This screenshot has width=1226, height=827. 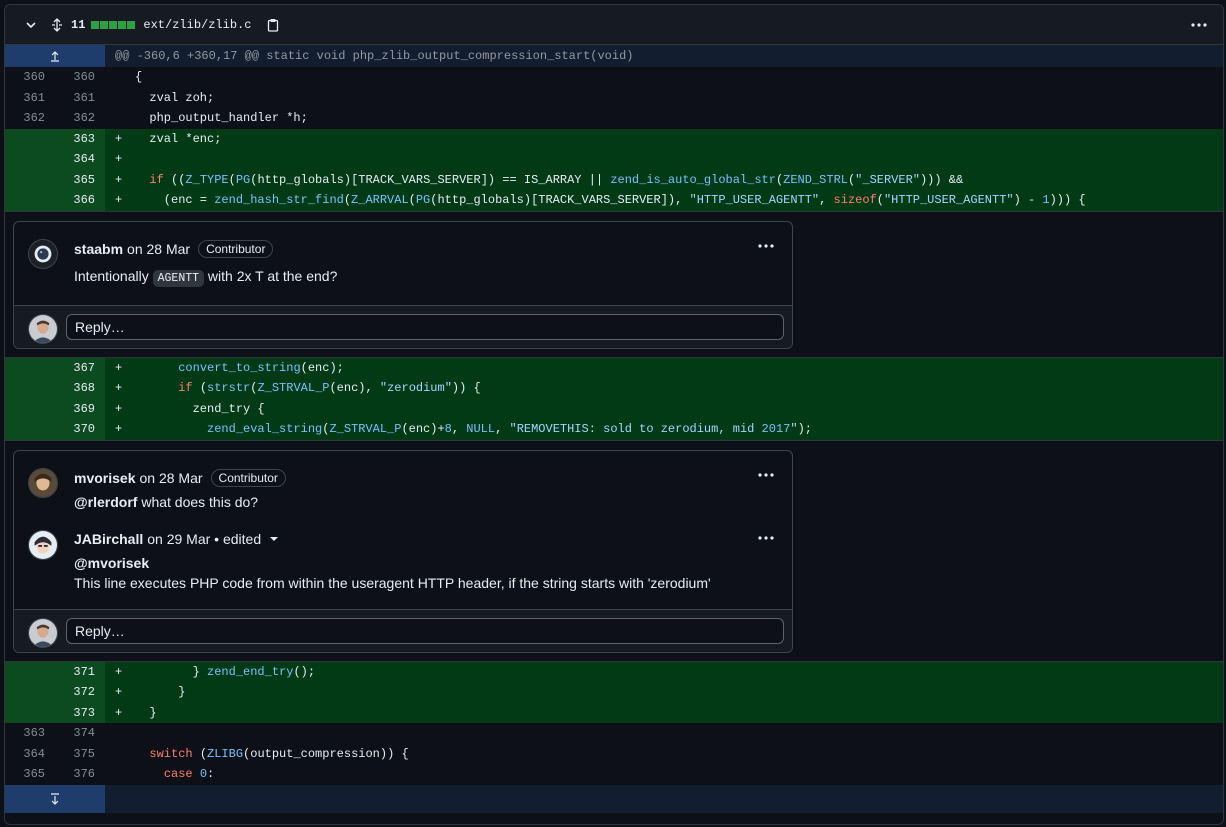 I want to click on new-line-number: 371, so click(x=80, y=671).